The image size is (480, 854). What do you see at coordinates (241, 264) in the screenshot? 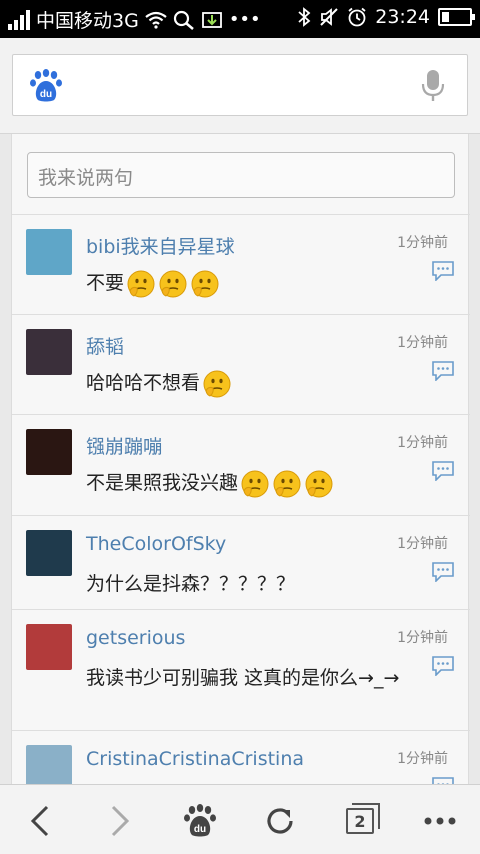
I see `comment-row: bibi我来自异星球 1分钟前不要` at bounding box center [241, 264].